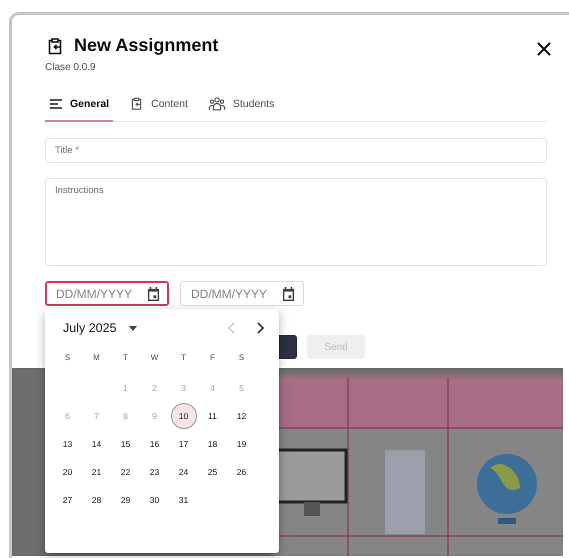 The height and width of the screenshot is (558, 569). I want to click on calendar-day: 11, so click(213, 416).